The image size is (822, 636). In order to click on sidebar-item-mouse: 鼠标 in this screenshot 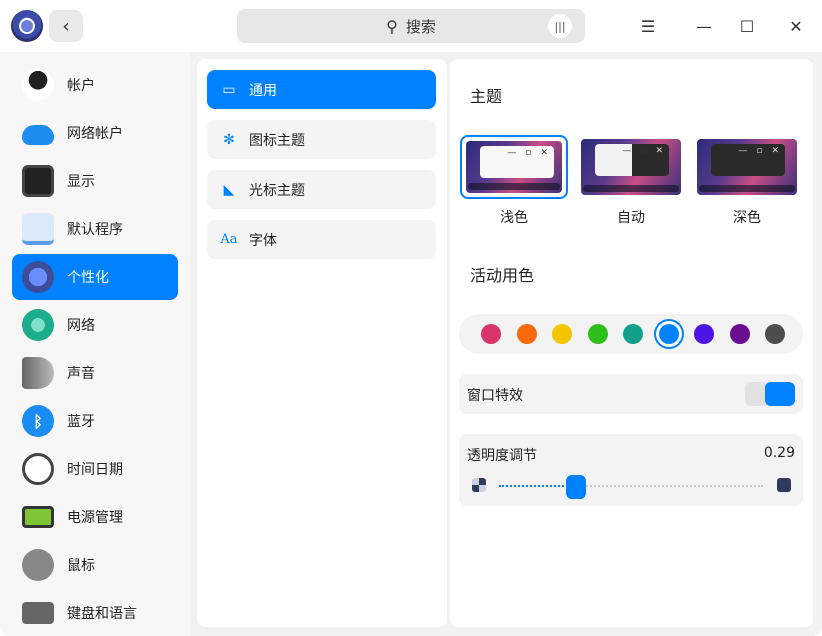, I will do `click(95, 565)`.